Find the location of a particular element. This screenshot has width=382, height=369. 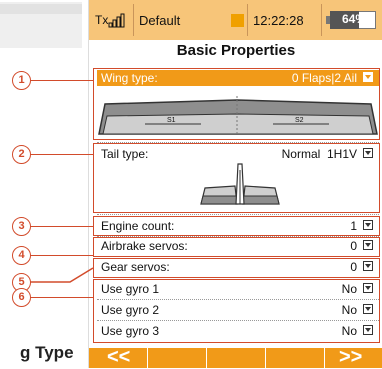

callout-2: 2 is located at coordinates (21, 154).